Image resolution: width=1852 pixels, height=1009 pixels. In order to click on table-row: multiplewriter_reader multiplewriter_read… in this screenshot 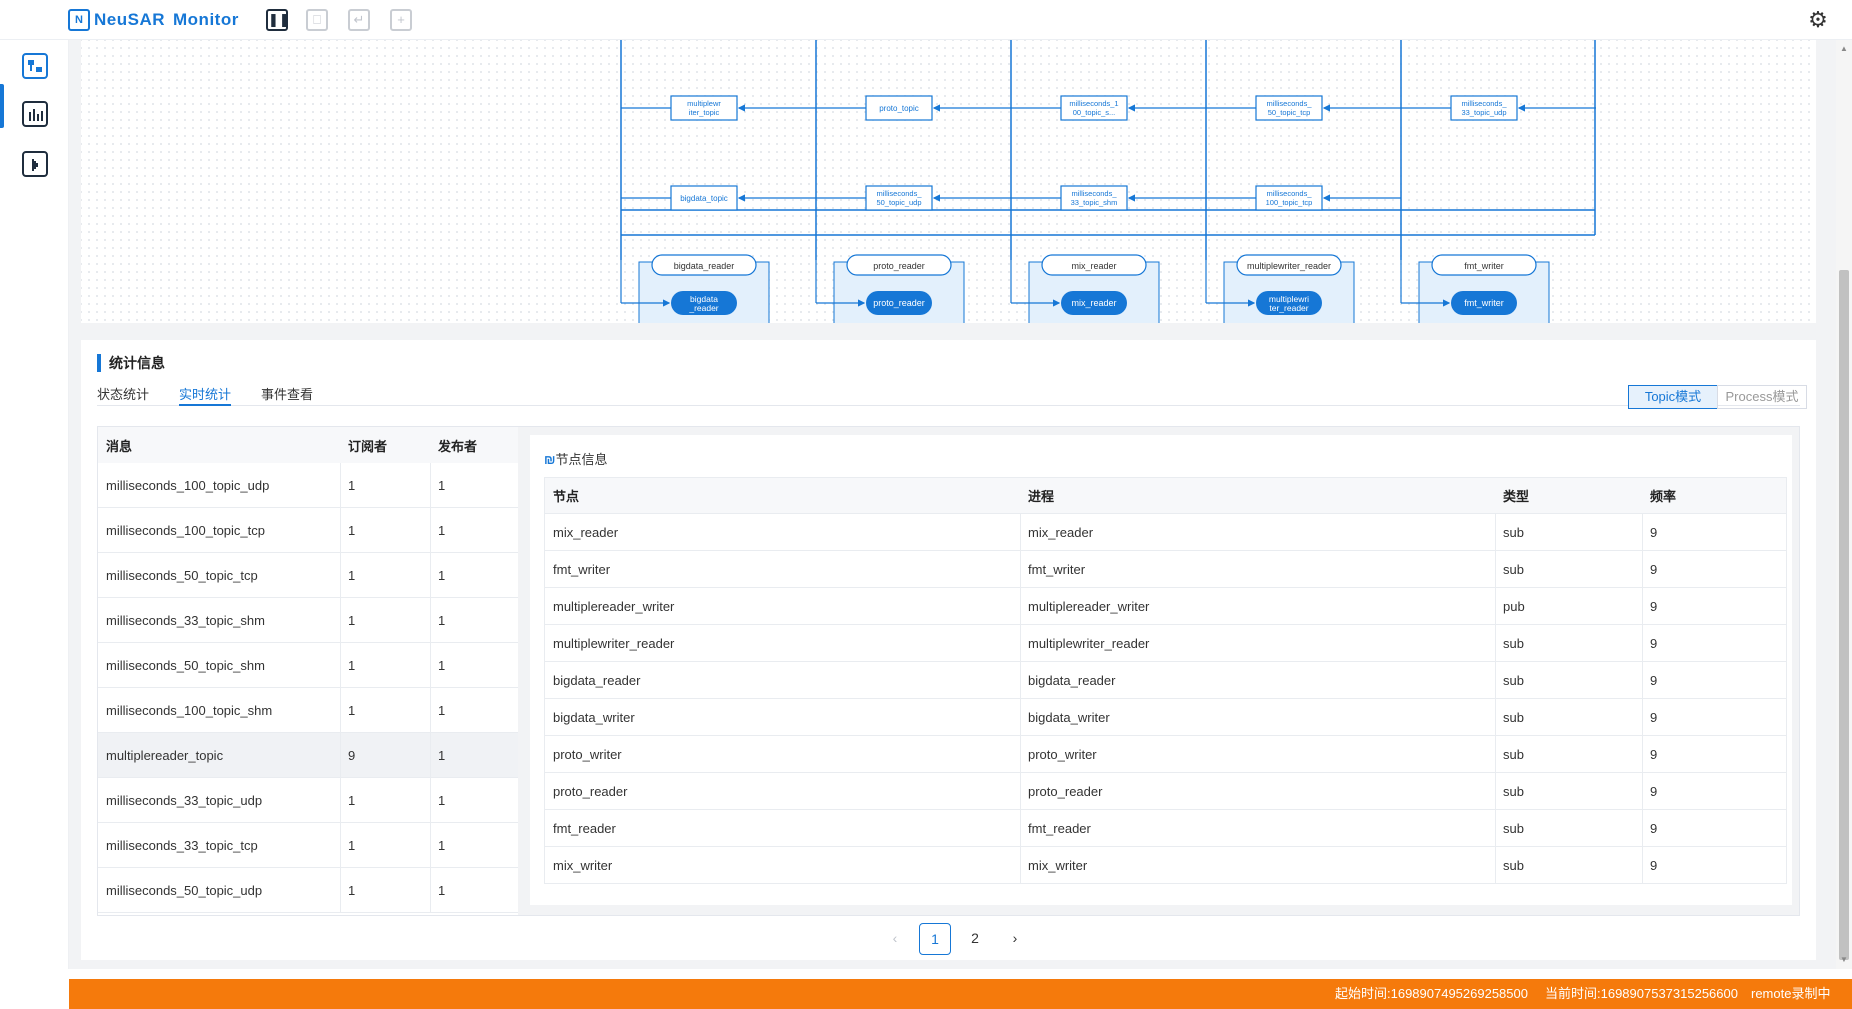, I will do `click(1165, 643)`.